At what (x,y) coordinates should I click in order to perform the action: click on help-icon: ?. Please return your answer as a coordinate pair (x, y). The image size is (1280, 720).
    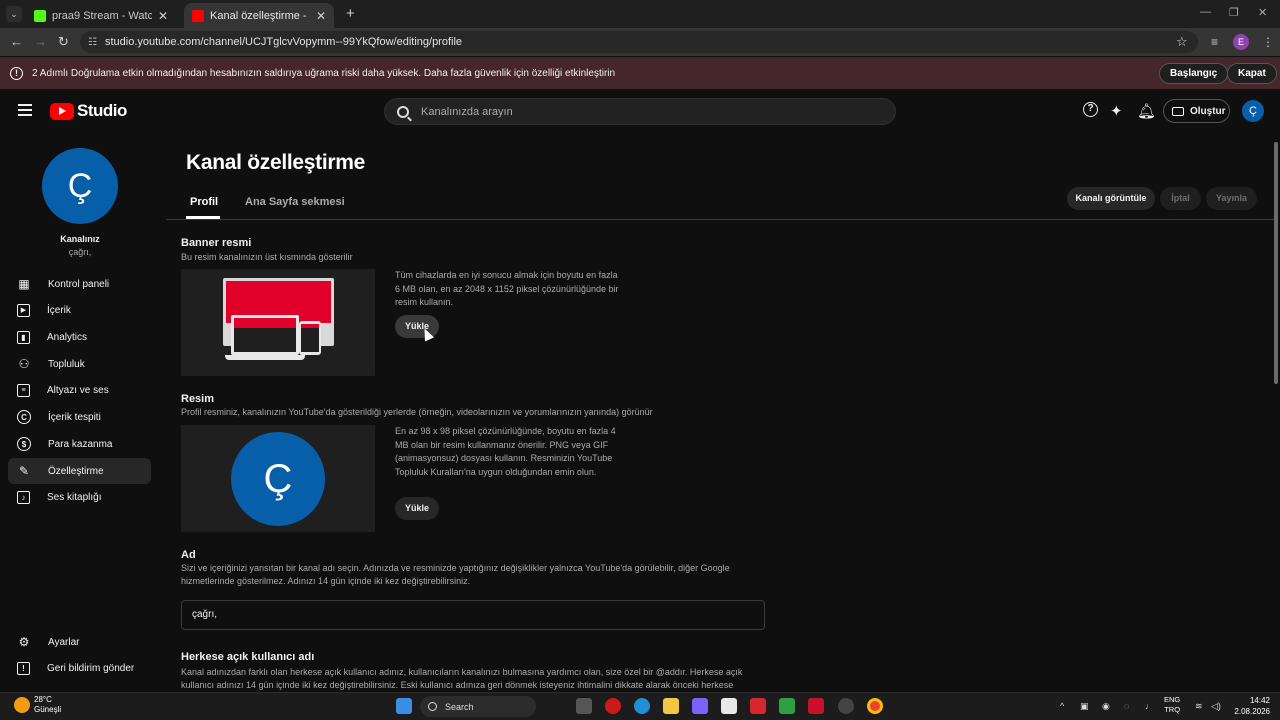
    Looking at the image, I should click on (1090, 109).